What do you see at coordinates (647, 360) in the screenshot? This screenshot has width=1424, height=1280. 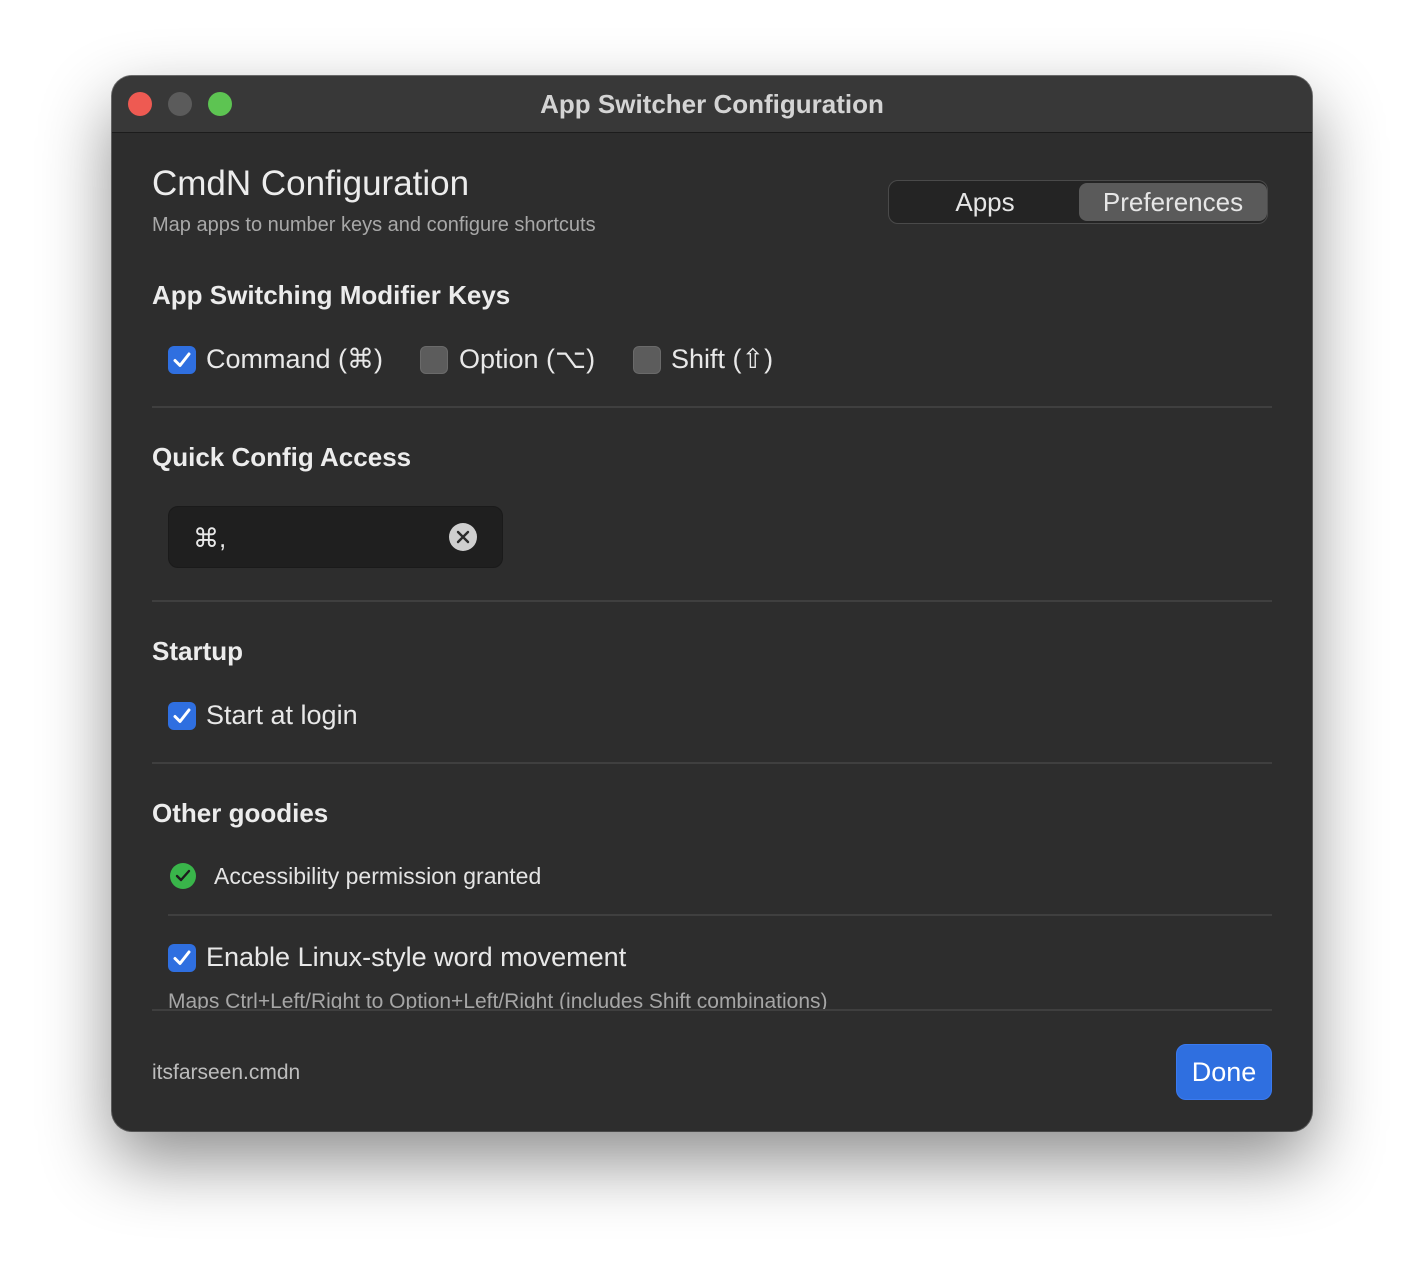 I see `shift-checkbox` at bounding box center [647, 360].